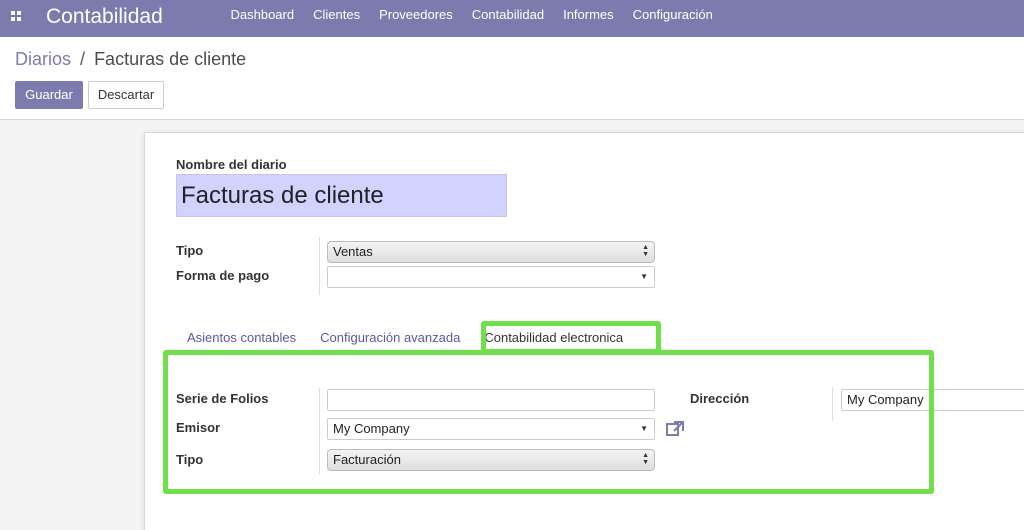 The width and height of the screenshot is (1024, 530). I want to click on menu-contabilidad: Contabilidad, so click(507, 18).